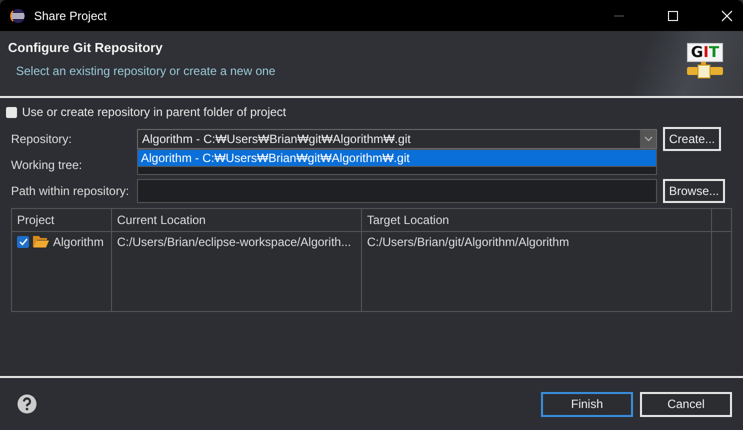 The image size is (743, 430). I want to click on dropdown-option: Algorithm - C:₩Users₩Brian₩git₩Algorithm₩.git, so click(397, 158).